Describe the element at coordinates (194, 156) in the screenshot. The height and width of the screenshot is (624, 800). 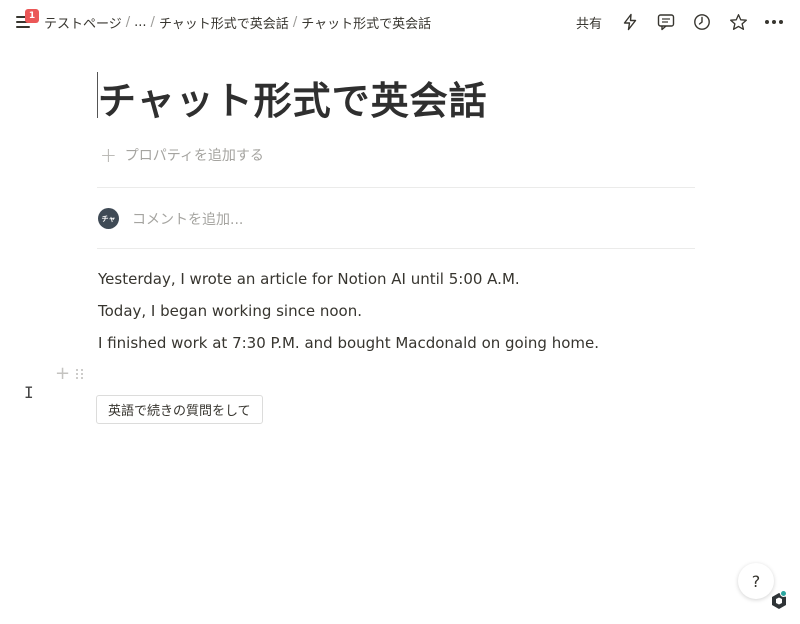
I see `add-property-label: プロパティを追加する` at that location.